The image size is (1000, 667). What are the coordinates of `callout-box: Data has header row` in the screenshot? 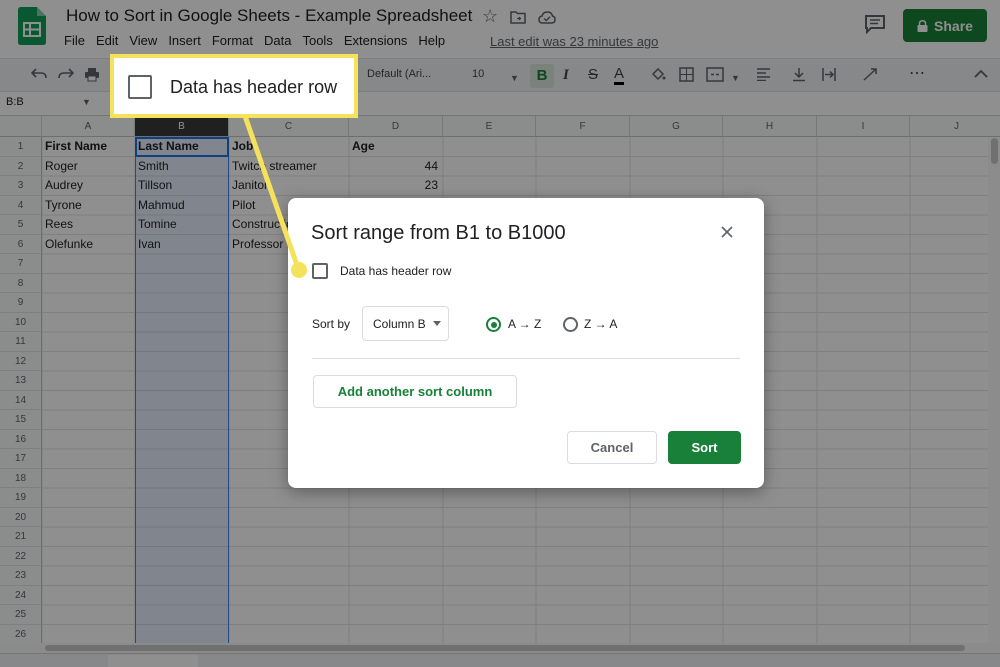 It's located at (234, 86).